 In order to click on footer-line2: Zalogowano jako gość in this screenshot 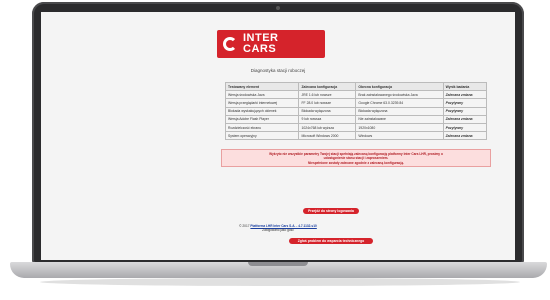, I will do `click(278, 230)`.